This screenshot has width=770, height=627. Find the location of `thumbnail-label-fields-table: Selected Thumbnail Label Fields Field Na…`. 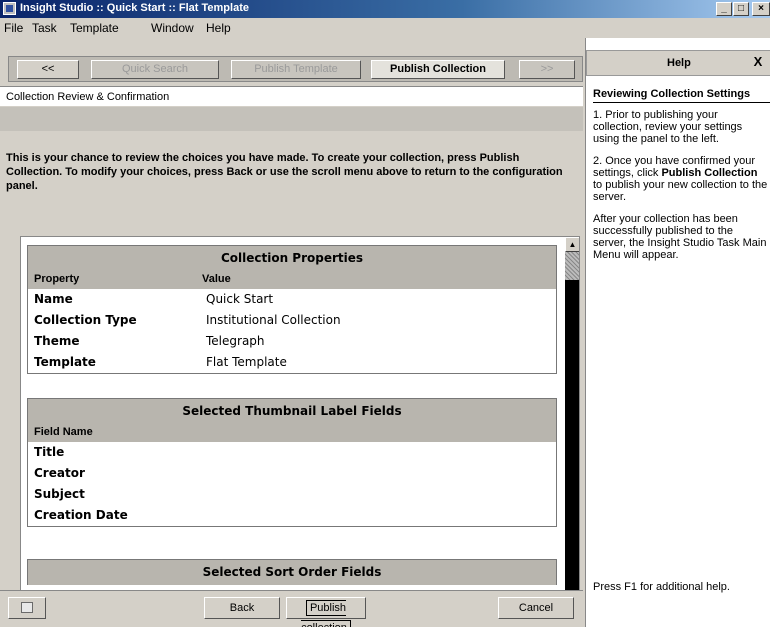

thumbnail-label-fields-table: Selected Thumbnail Label Fields Field Na… is located at coordinates (292, 462).